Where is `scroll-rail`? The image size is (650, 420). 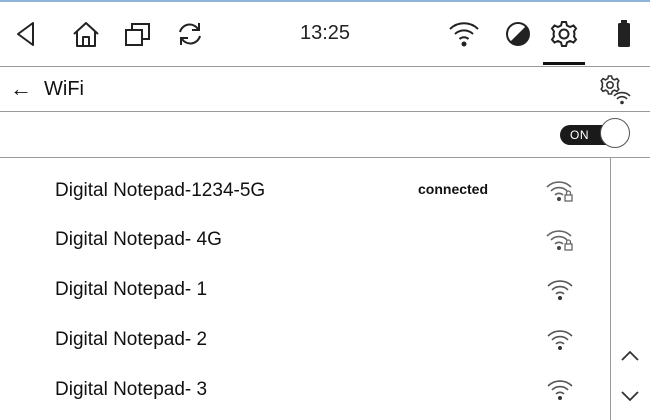 scroll-rail is located at coordinates (630, 289).